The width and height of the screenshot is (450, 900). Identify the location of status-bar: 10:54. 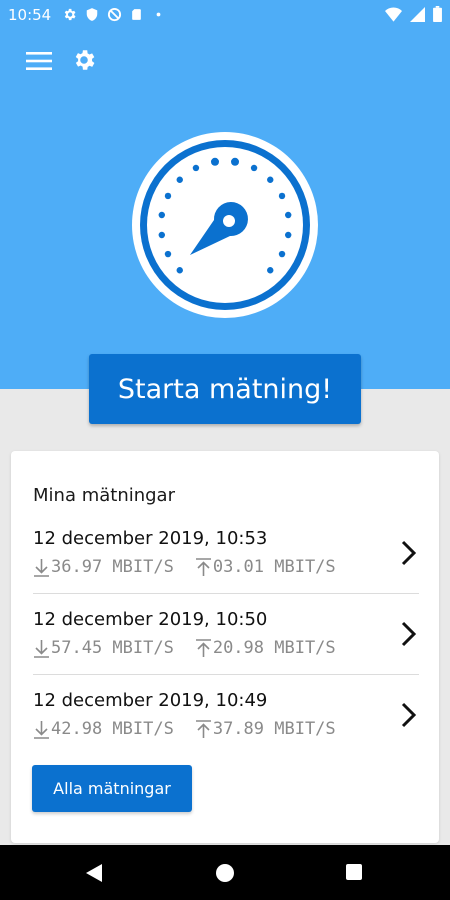
(225, 15).